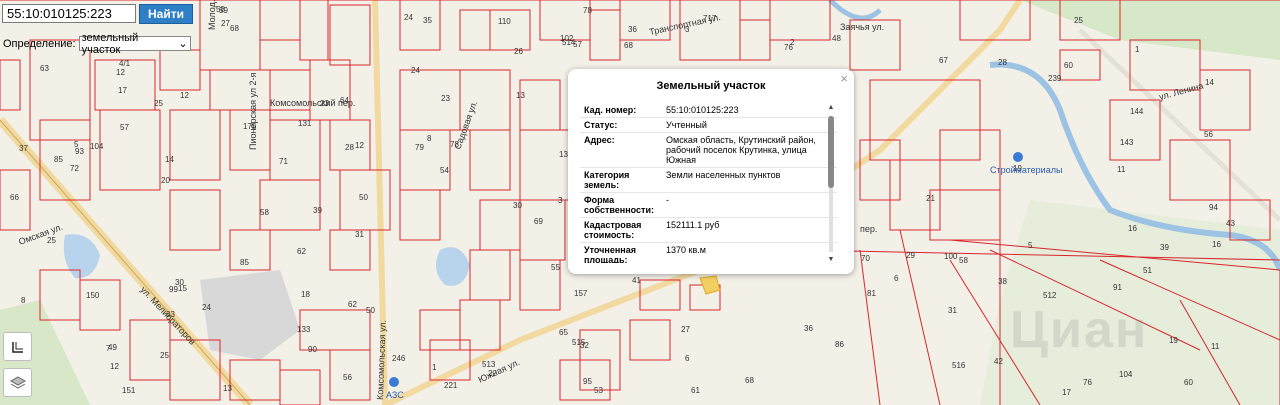  I want to click on info-label: Статус:, so click(601, 125).